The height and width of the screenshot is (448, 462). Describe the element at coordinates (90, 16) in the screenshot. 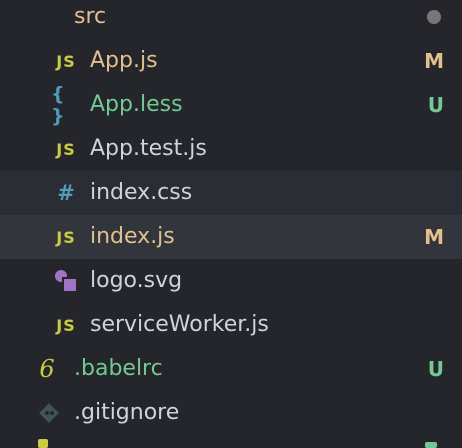

I see `folder-label: src` at that location.